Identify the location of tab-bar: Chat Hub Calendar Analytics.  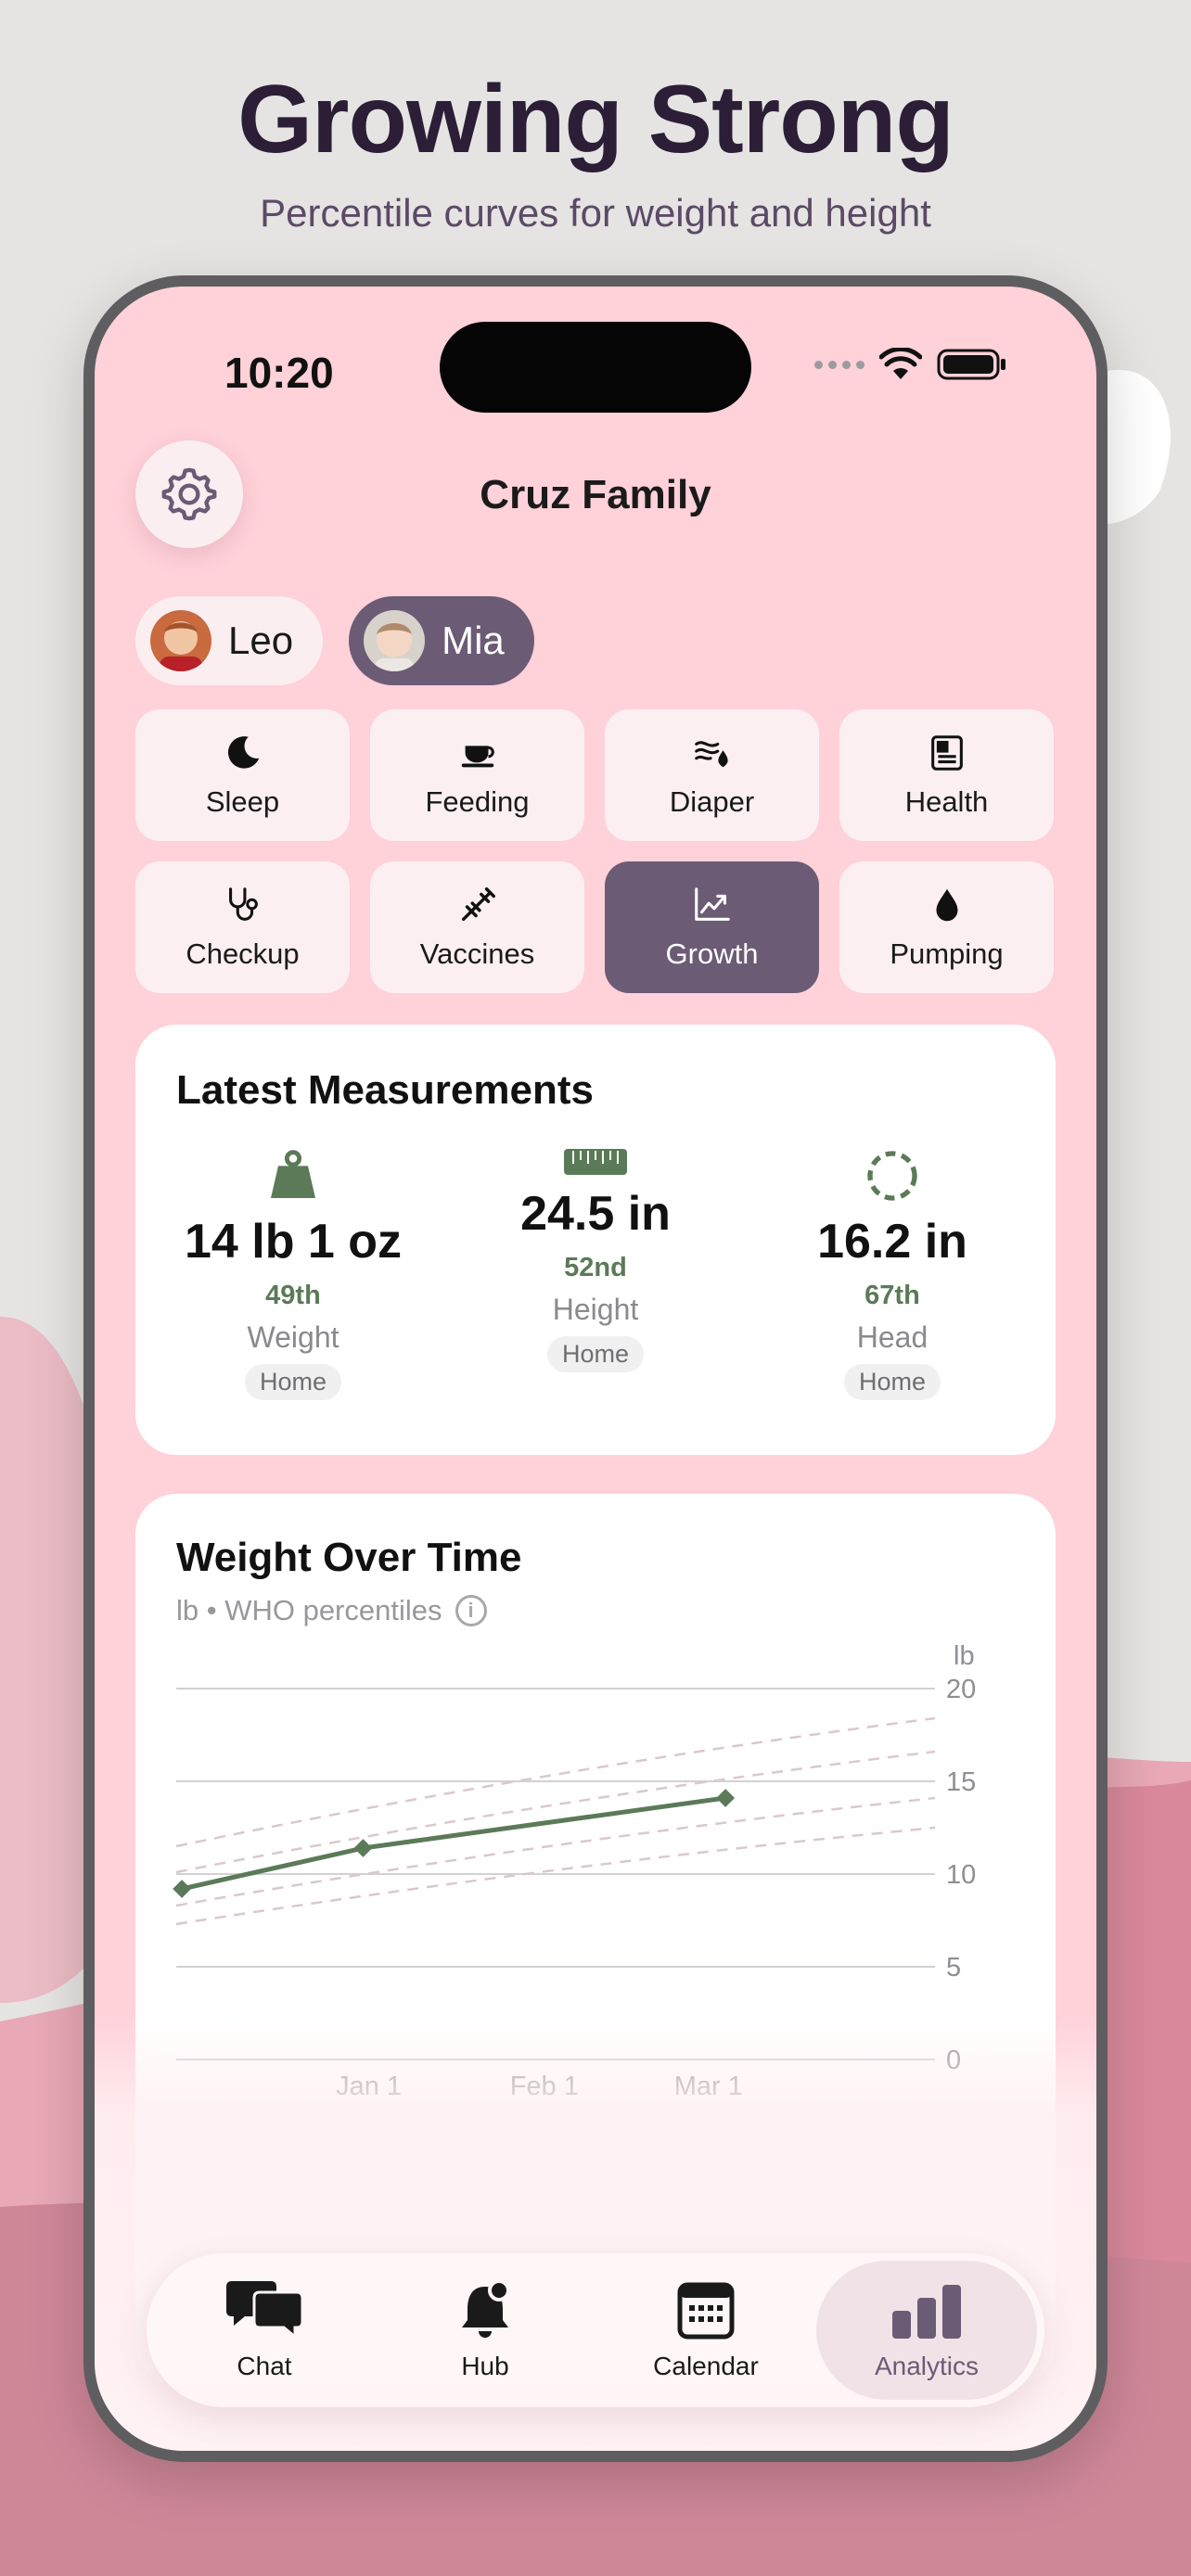
(595, 2330).